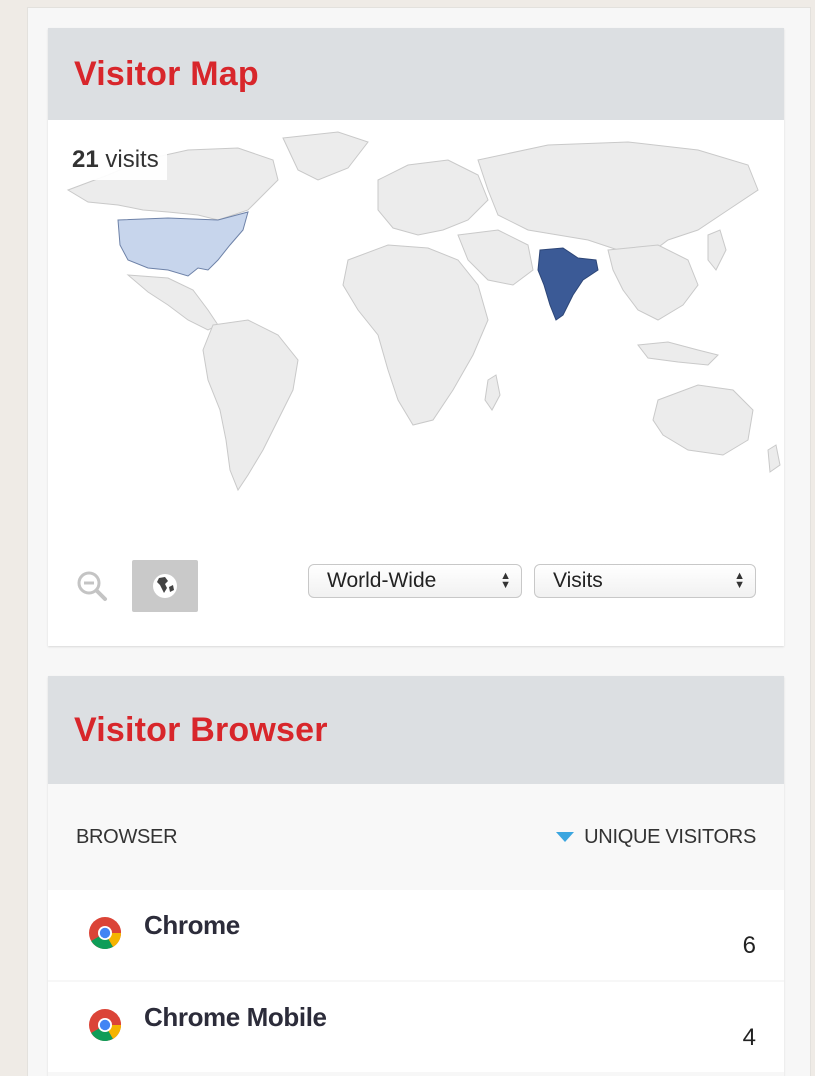 The image size is (815, 1076). What do you see at coordinates (578, 580) in the screenshot?
I see `metric-select-value: Visits` at bounding box center [578, 580].